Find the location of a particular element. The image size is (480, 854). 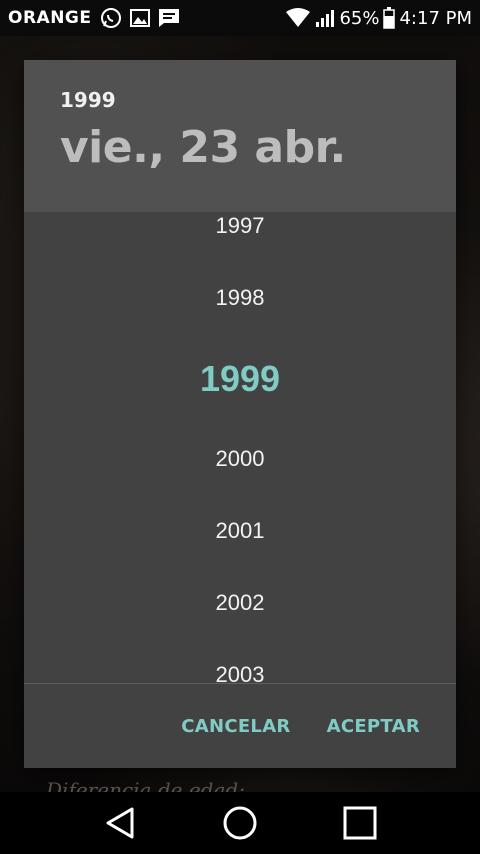

navigation-bar is located at coordinates (240, 823).